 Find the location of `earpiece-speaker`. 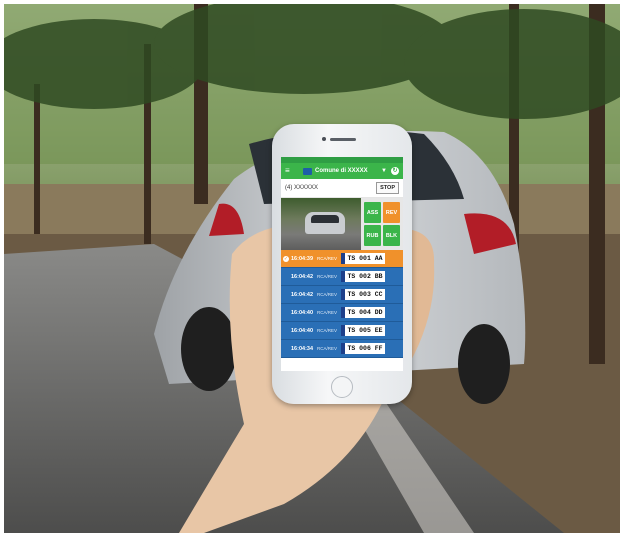

earpiece-speaker is located at coordinates (343, 139).